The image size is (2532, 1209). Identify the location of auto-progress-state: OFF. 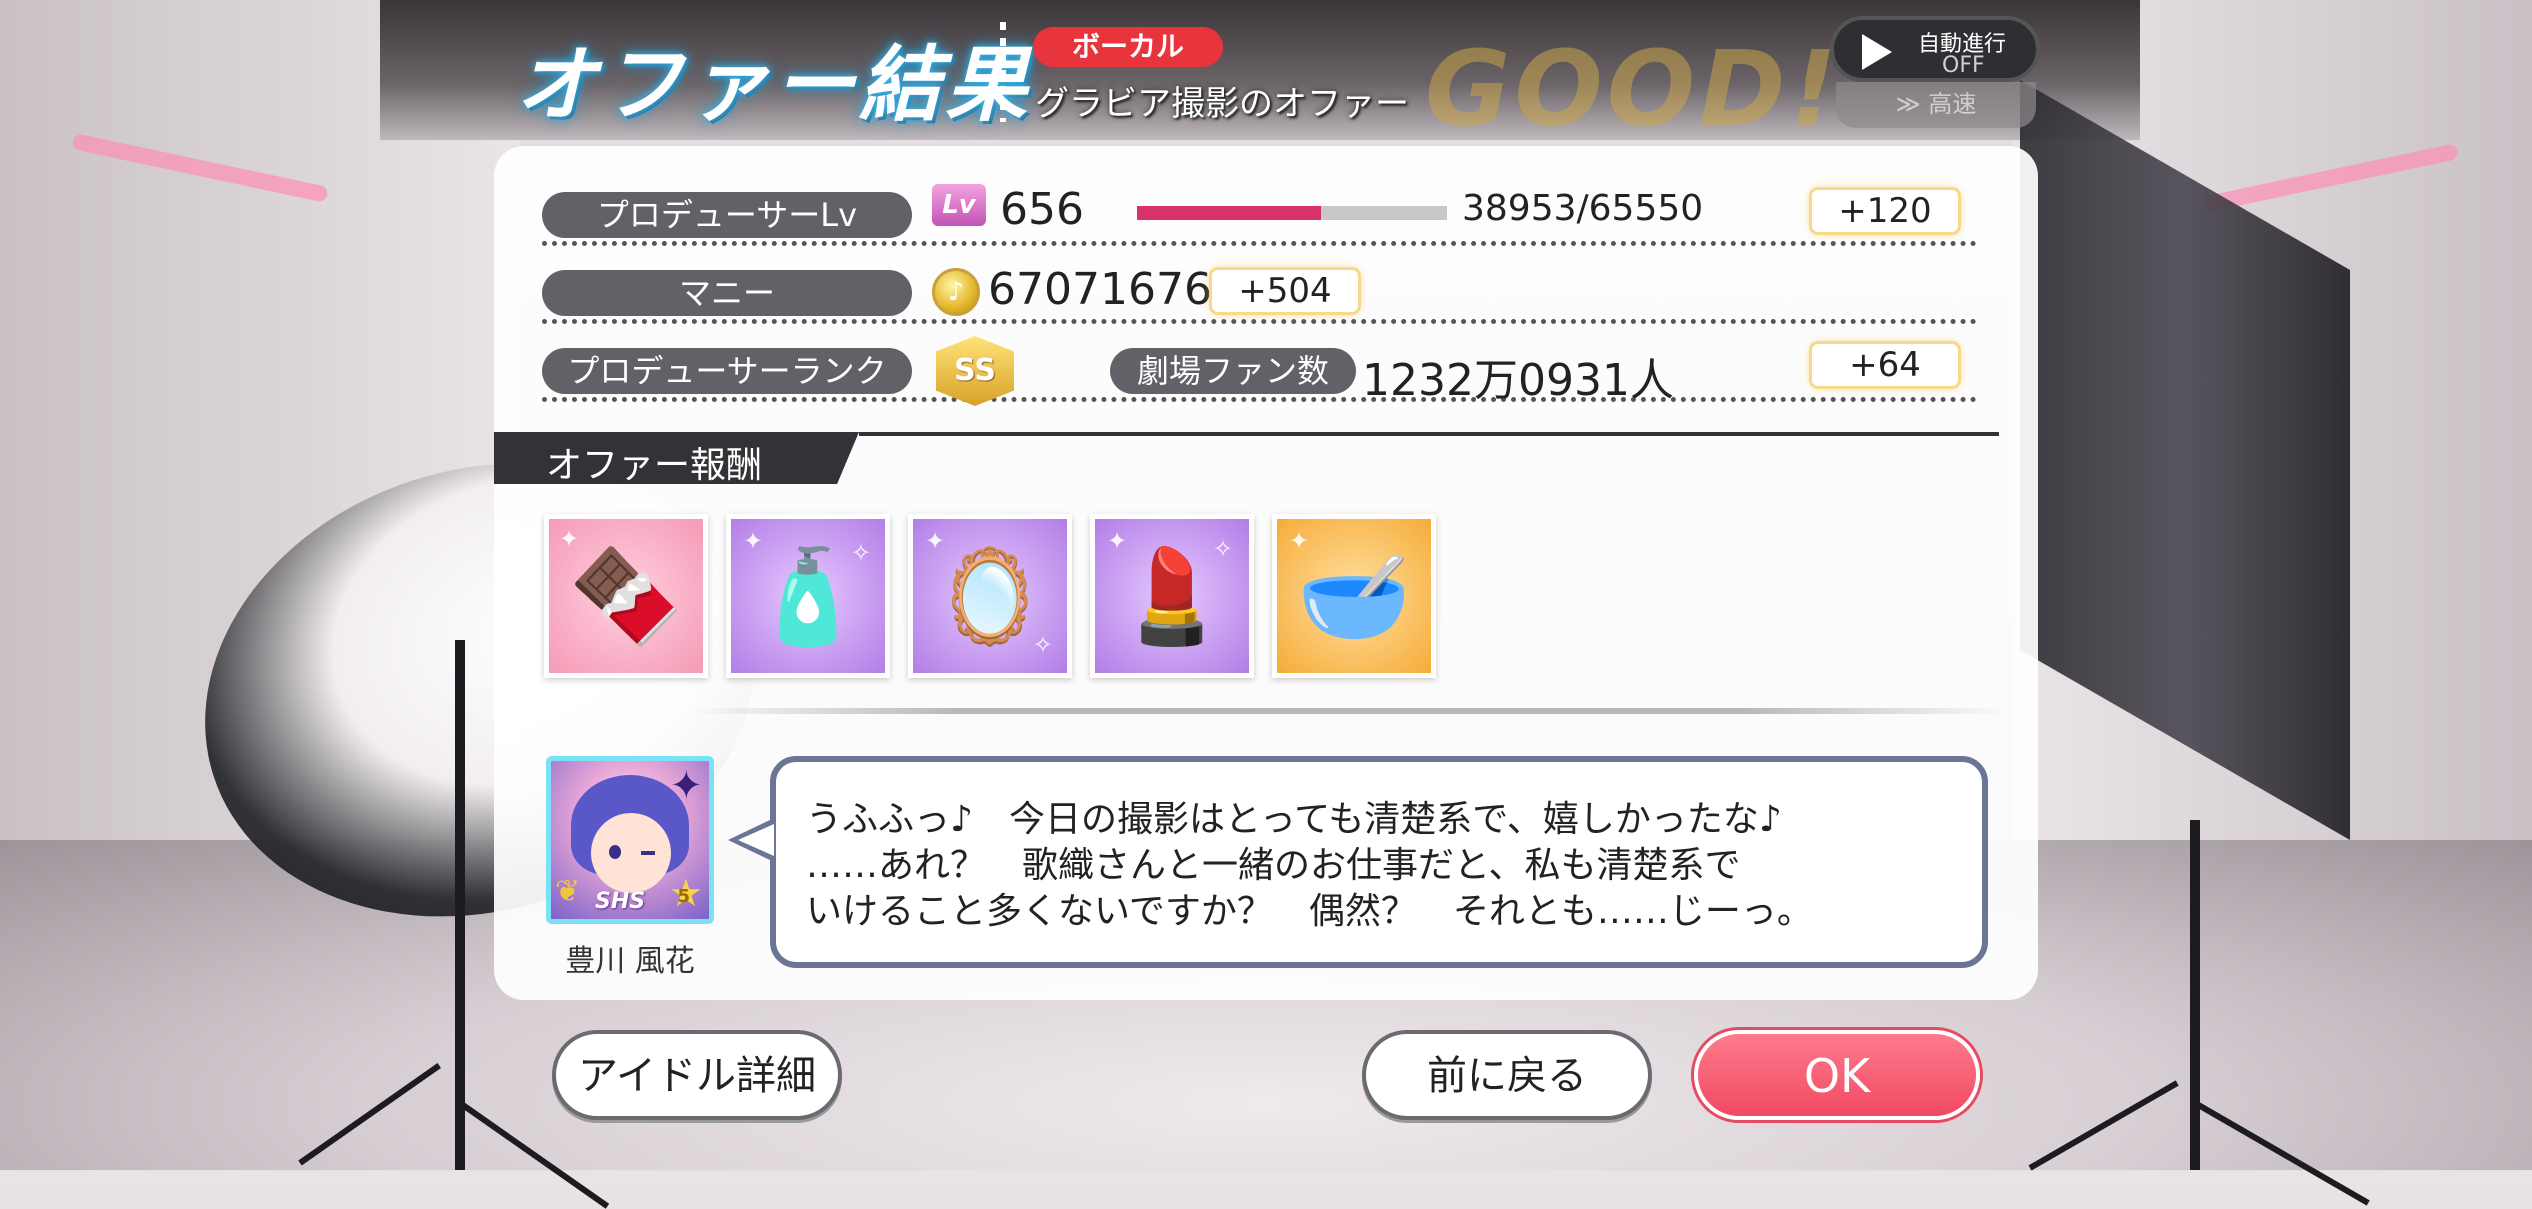
(1963, 65).